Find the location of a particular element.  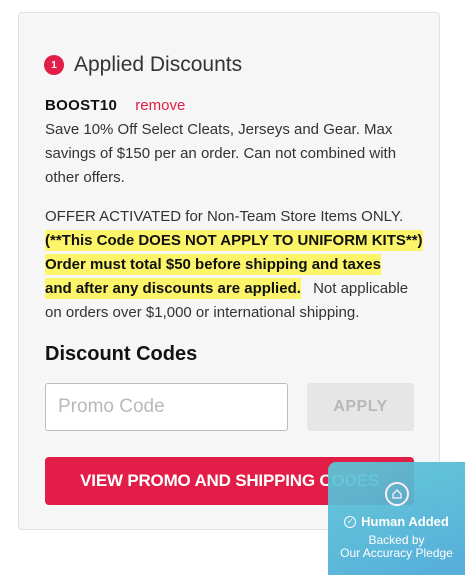

pledge-title-row: ✓ Human Added is located at coordinates (396, 521).